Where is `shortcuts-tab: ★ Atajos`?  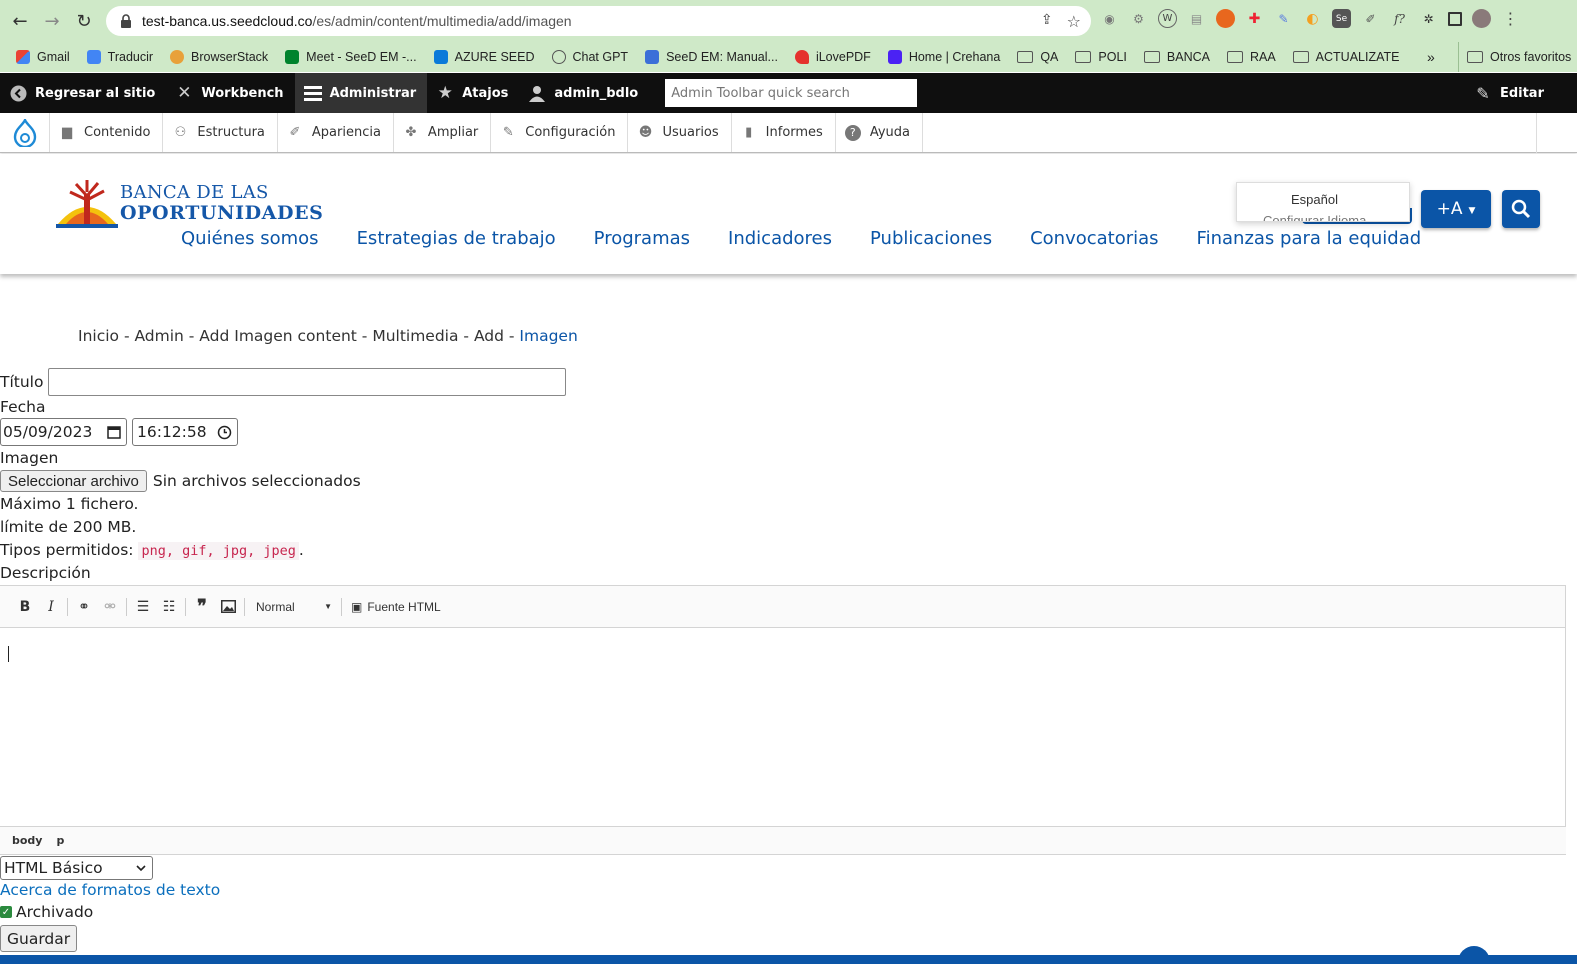 shortcuts-tab: ★ Atajos is located at coordinates (473, 93).